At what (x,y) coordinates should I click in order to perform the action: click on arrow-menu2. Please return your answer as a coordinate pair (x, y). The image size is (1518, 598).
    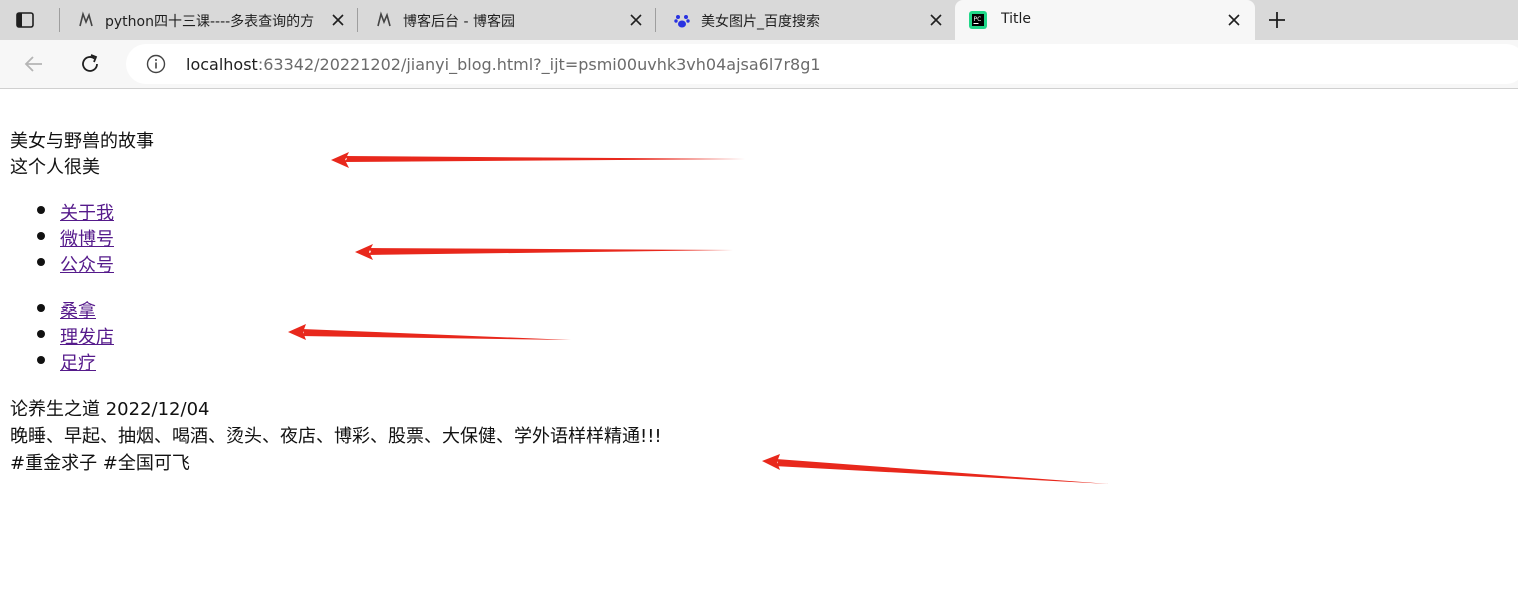
    Looking at the image, I should click on (429, 332).